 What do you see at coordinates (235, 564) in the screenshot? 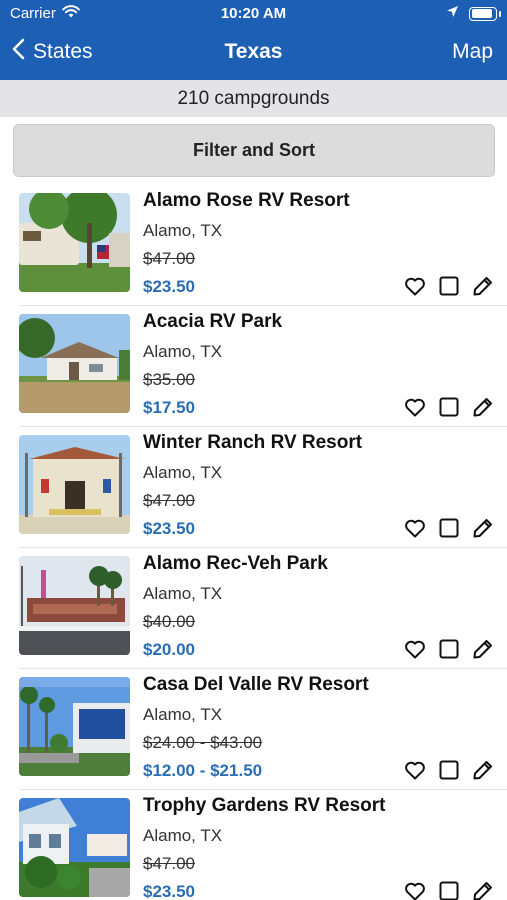
I see `campground-name: Alamo Rec-Veh Park` at bounding box center [235, 564].